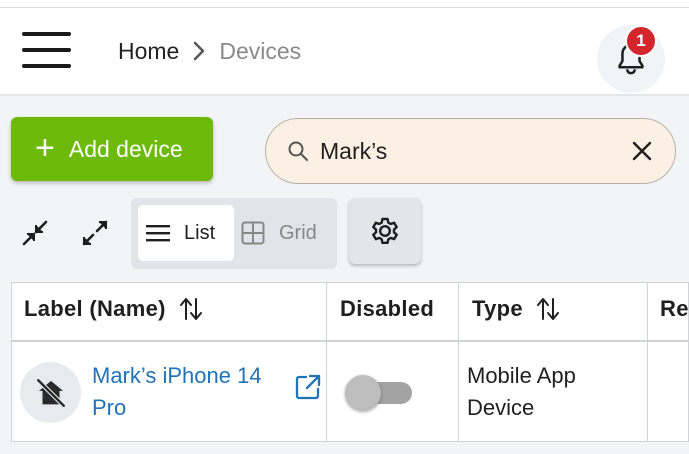 Image resolution: width=689 pixels, height=454 pixels. I want to click on breadcrumb-current: Devices, so click(260, 50).